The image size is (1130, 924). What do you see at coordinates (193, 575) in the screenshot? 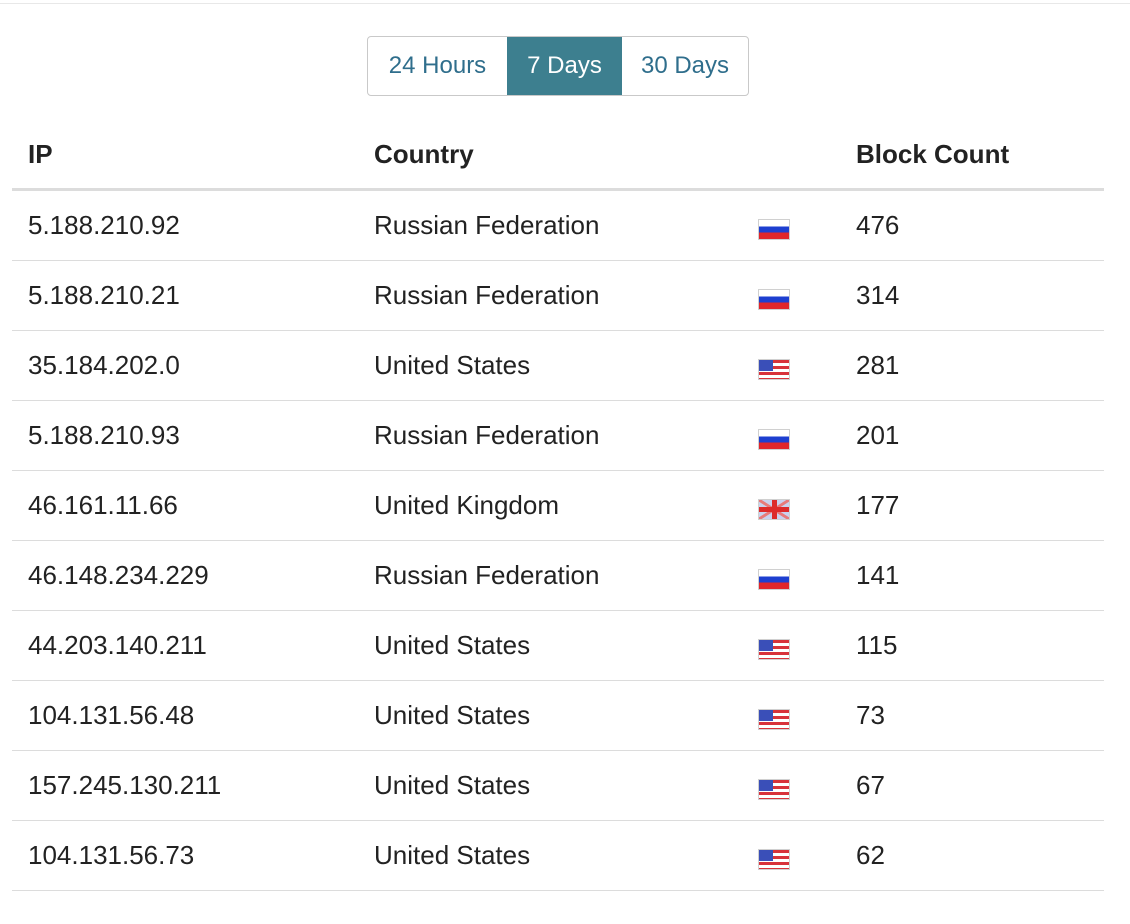
I see `ip-cell: 46.148.234.229` at bounding box center [193, 575].